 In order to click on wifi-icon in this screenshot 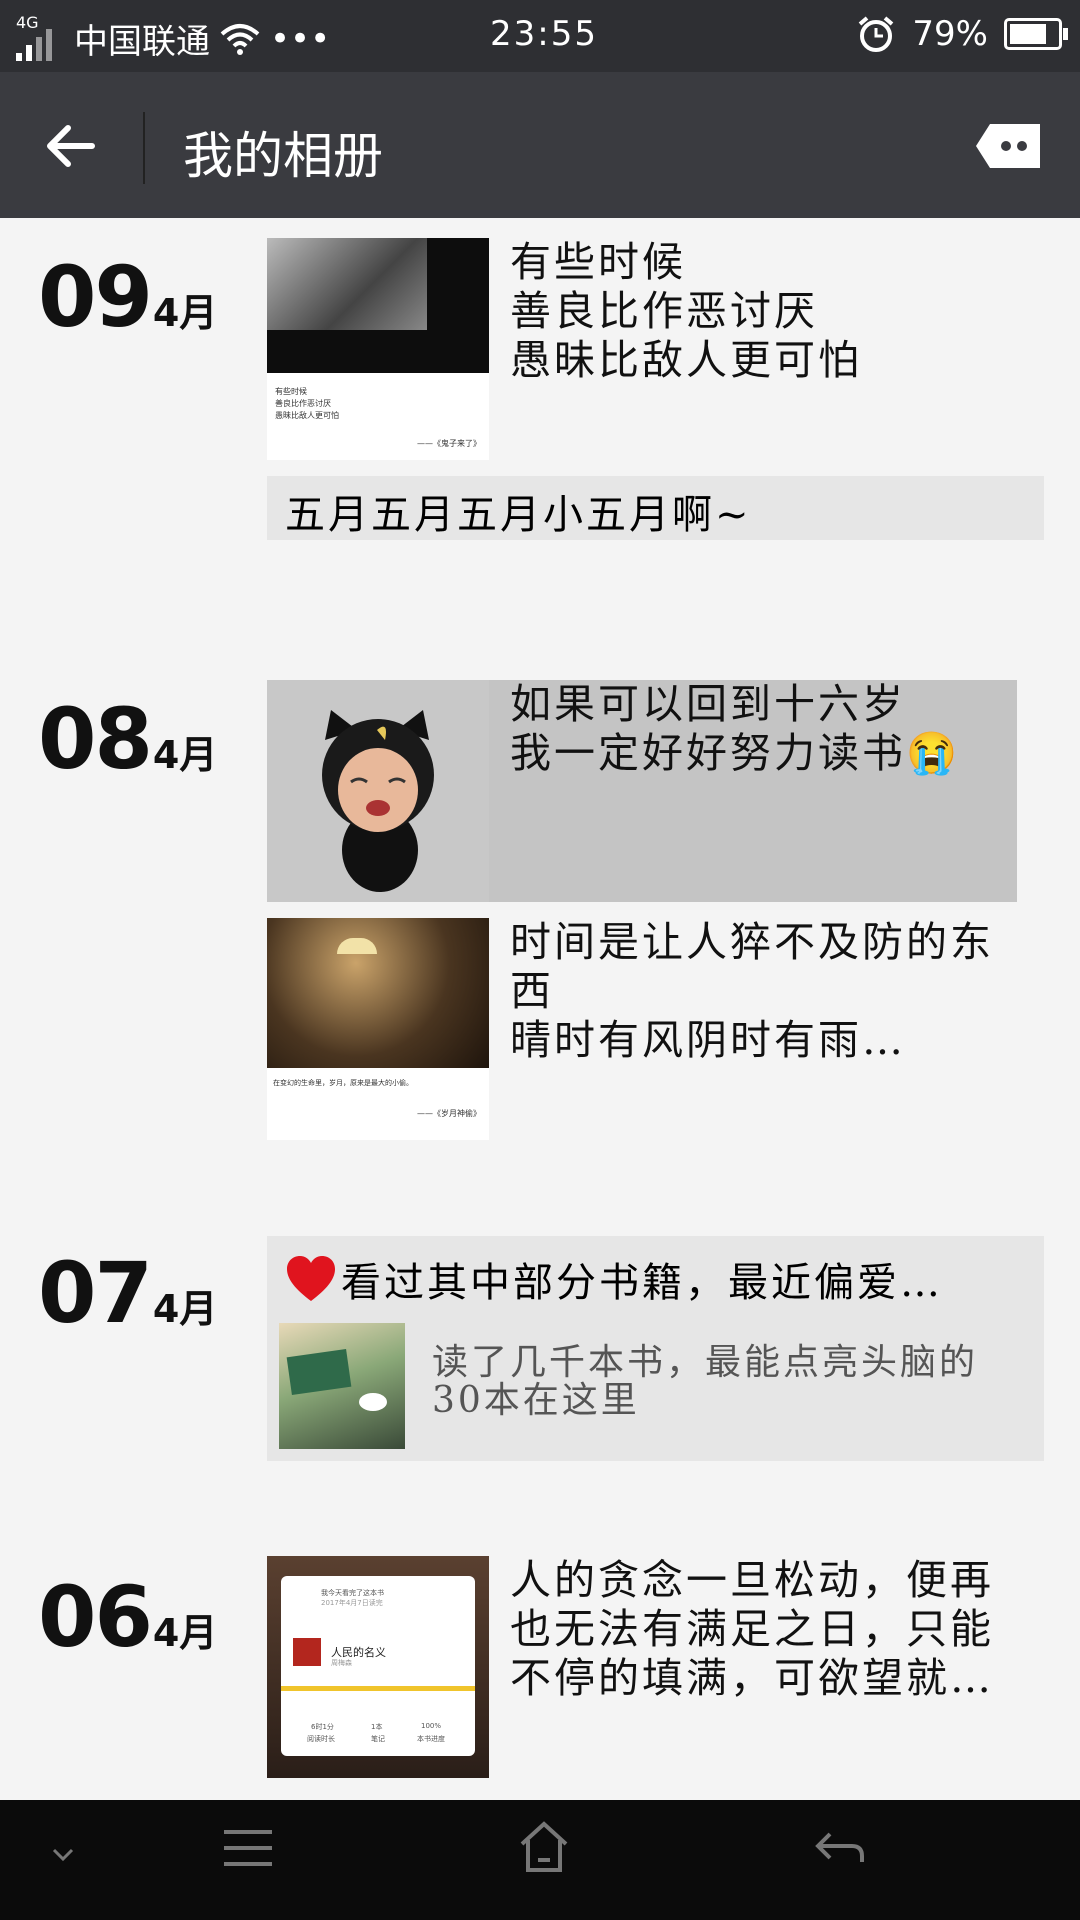, I will do `click(240, 39)`.